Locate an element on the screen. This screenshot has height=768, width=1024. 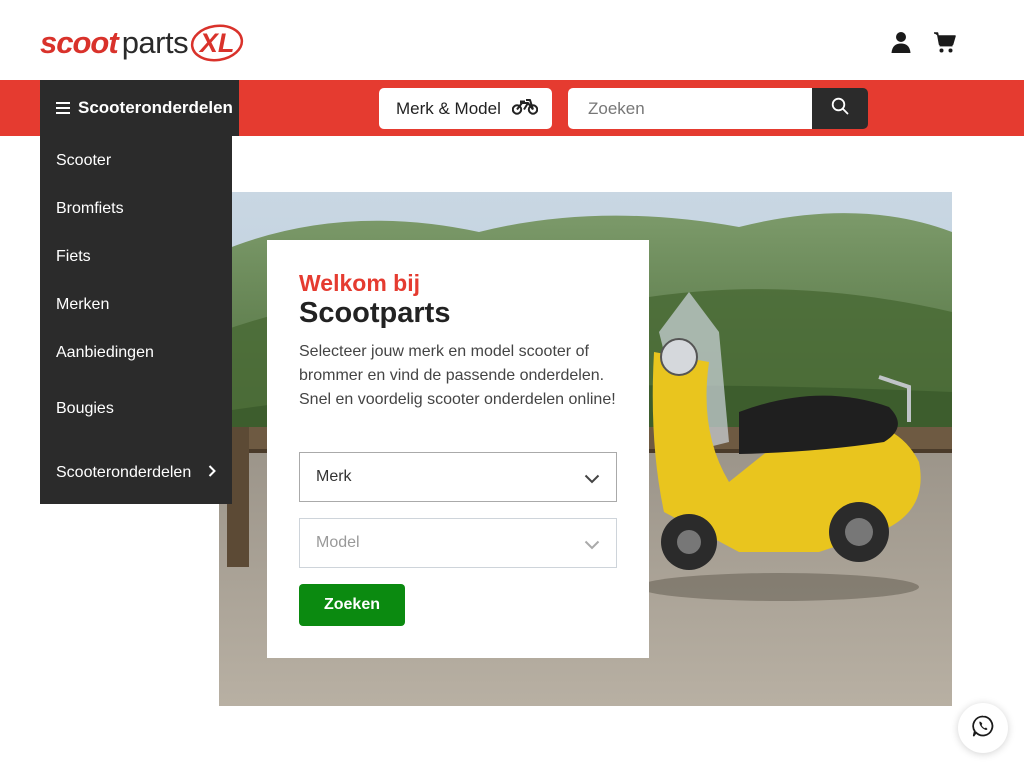
chevron-right-icon is located at coordinates (212, 473).